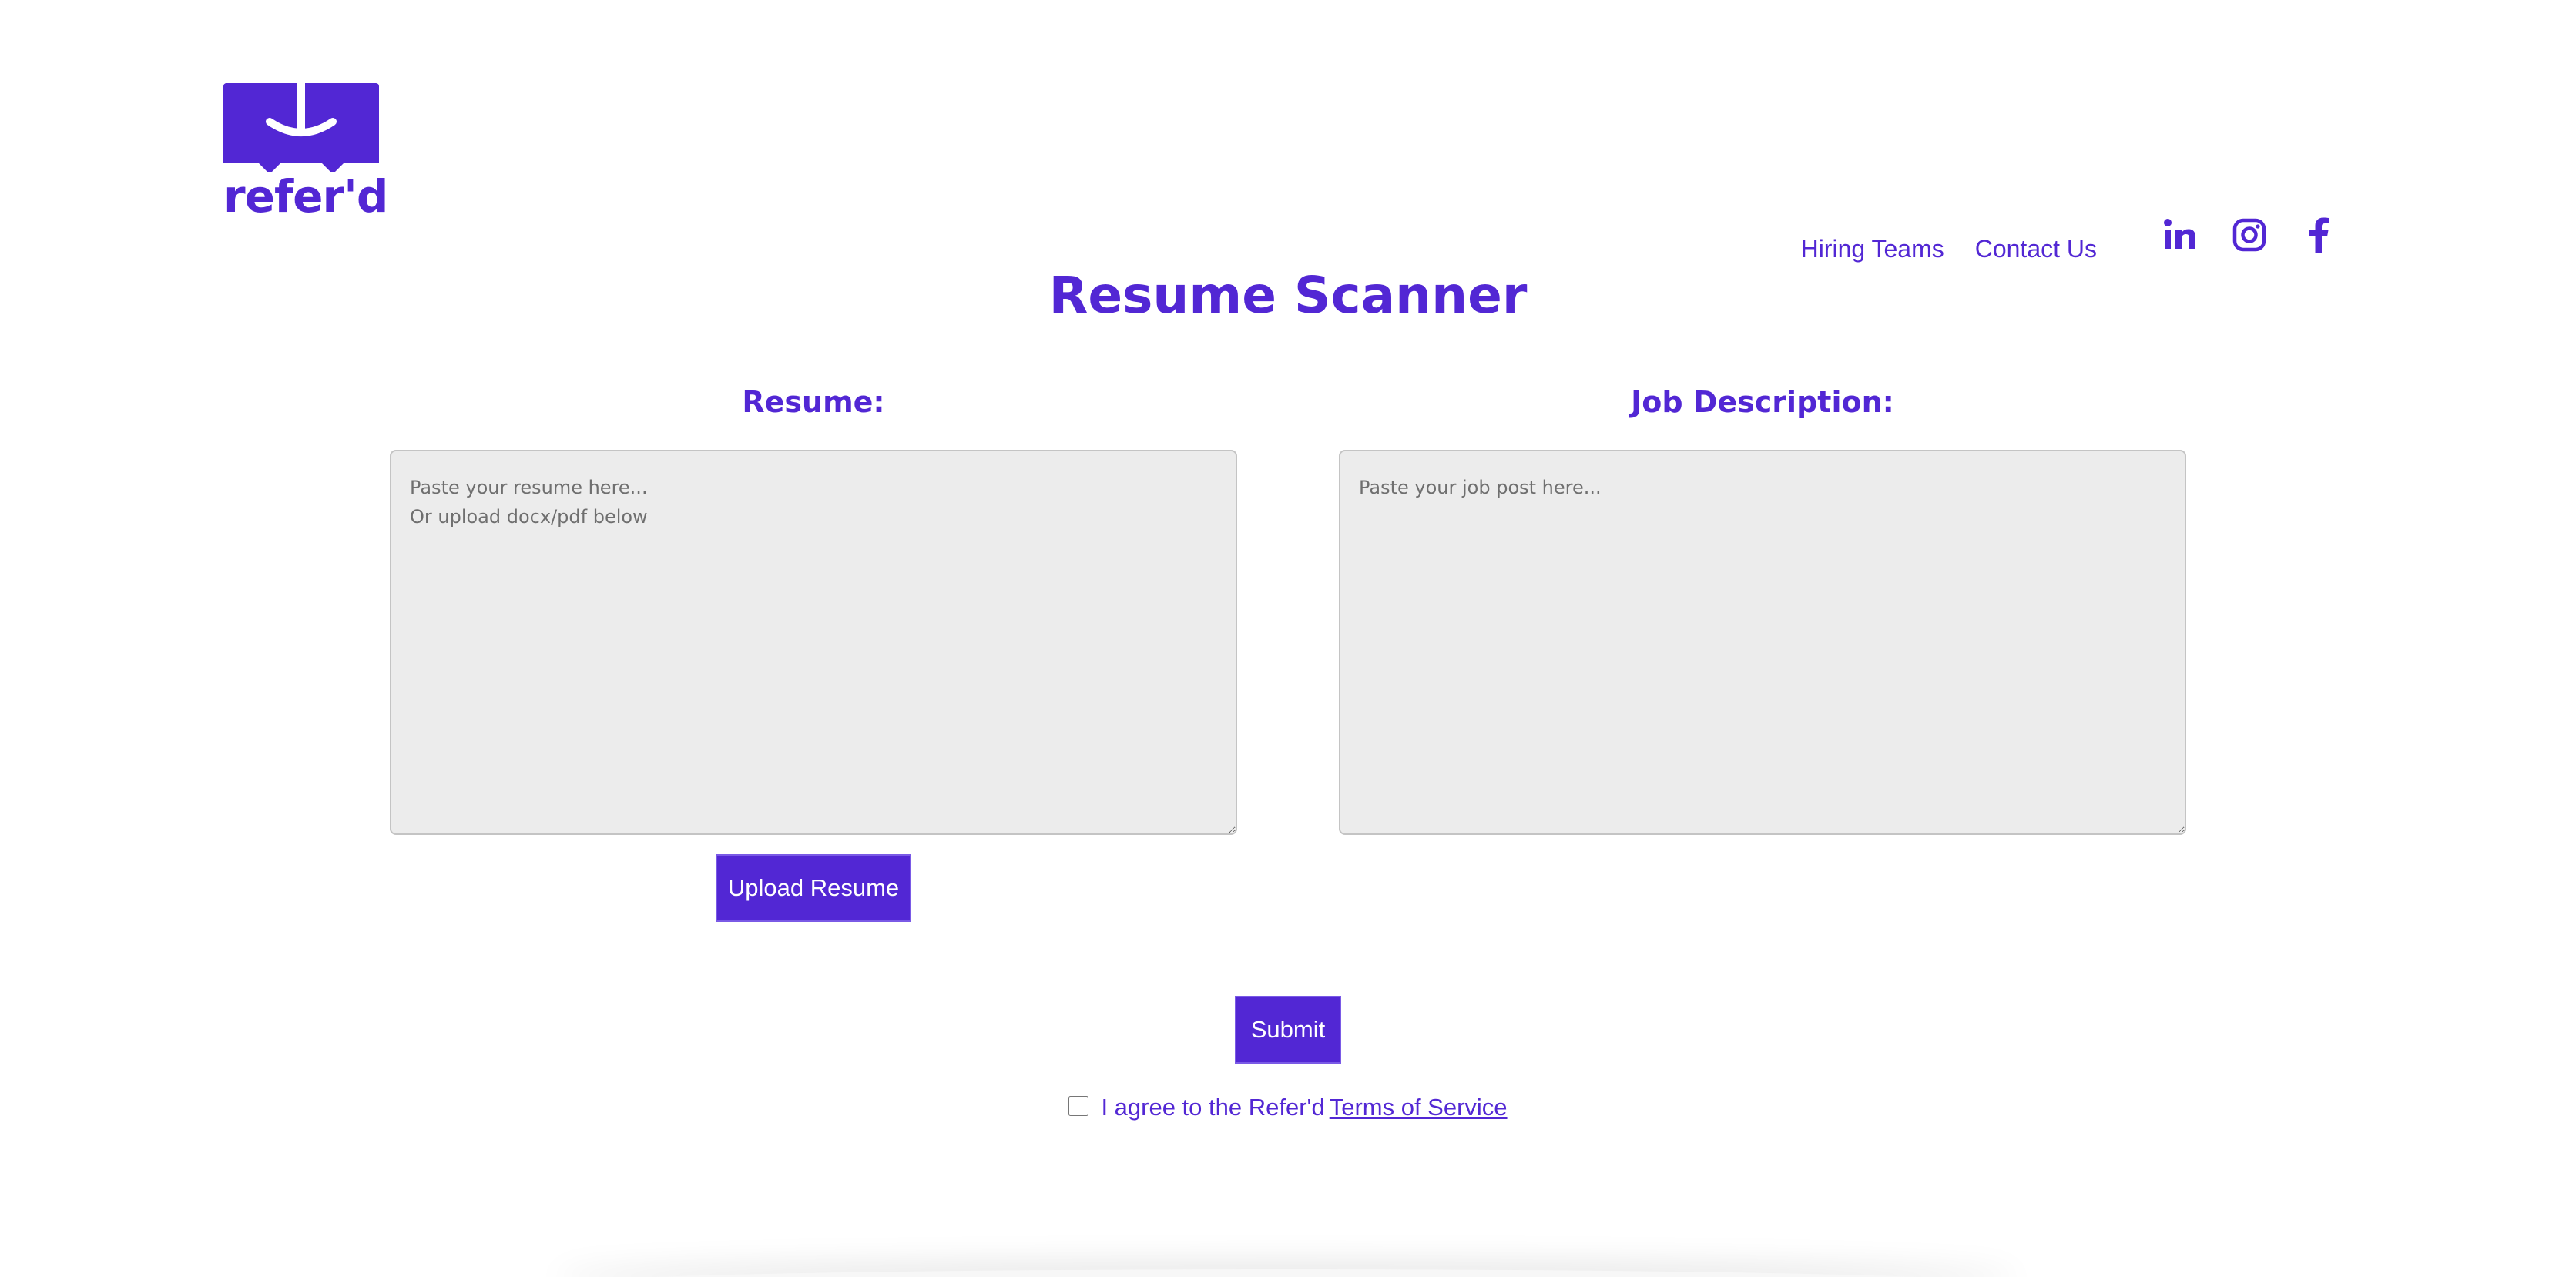  I want to click on brand-wordmark: refer'd, so click(305, 196).